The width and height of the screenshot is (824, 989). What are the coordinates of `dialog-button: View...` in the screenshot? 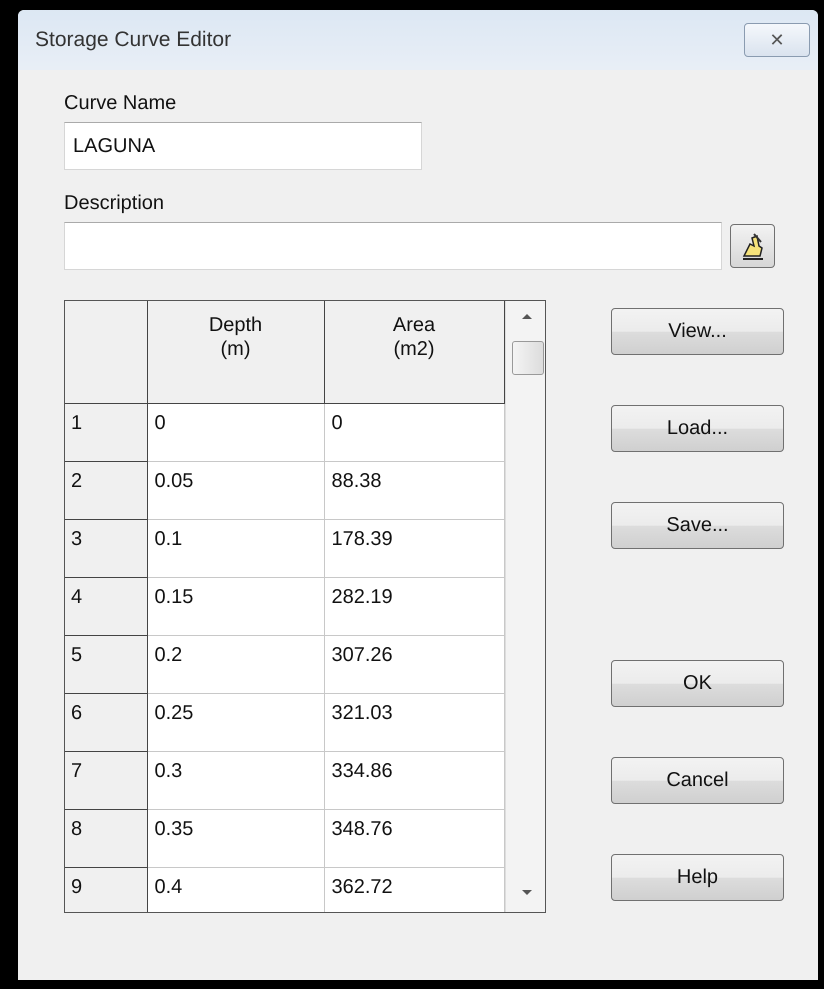 It's located at (697, 331).